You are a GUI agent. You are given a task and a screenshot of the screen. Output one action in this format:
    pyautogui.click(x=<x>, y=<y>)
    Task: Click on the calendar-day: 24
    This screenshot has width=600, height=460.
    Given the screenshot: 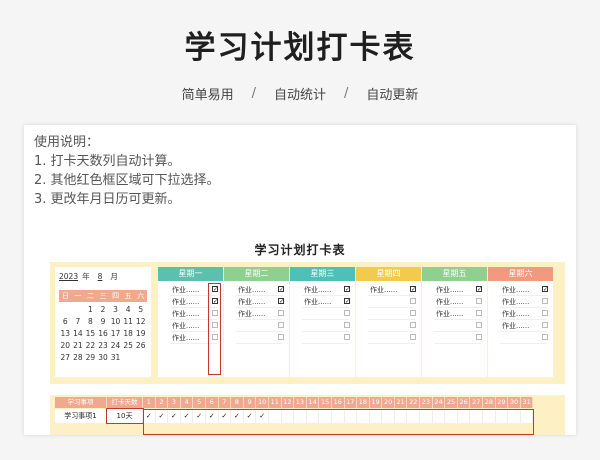 What is the action you would take?
    pyautogui.click(x=115, y=346)
    